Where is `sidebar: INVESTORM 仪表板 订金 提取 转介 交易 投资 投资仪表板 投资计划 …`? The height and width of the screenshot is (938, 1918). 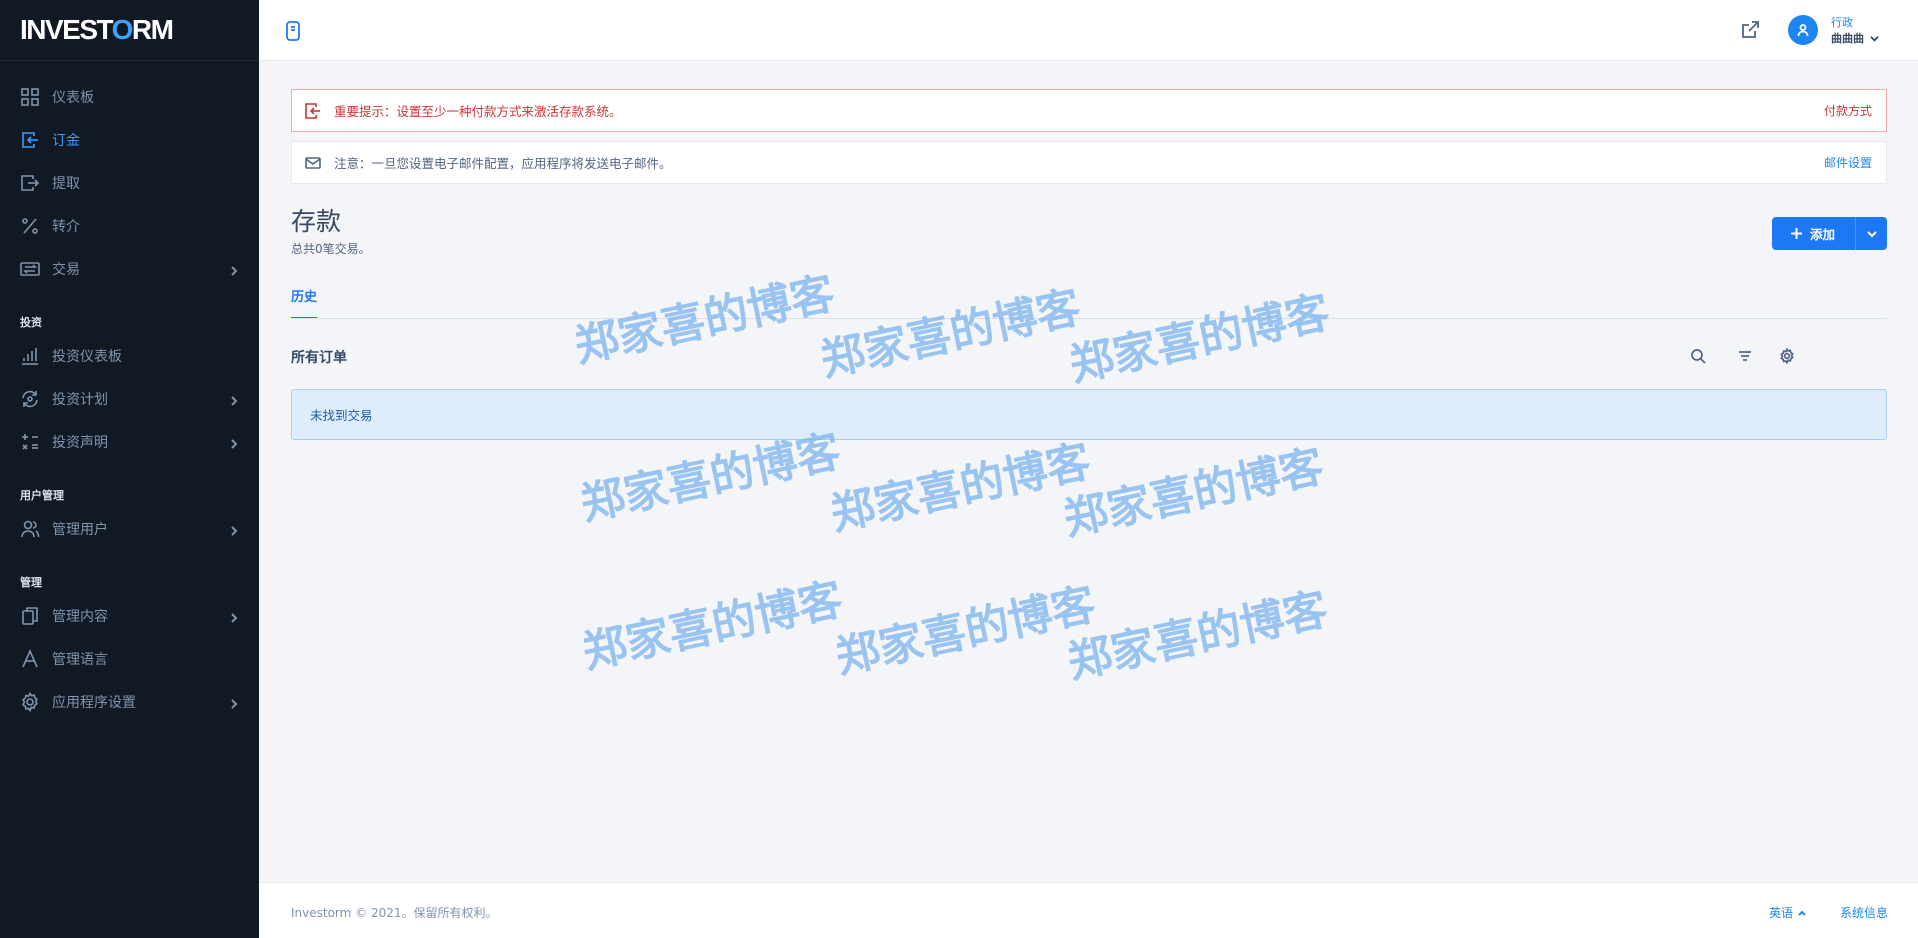
sidebar: INVESTORM 仪表板 订金 提取 转介 交易 投资 投资仪表板 投资计划 … is located at coordinates (129, 469).